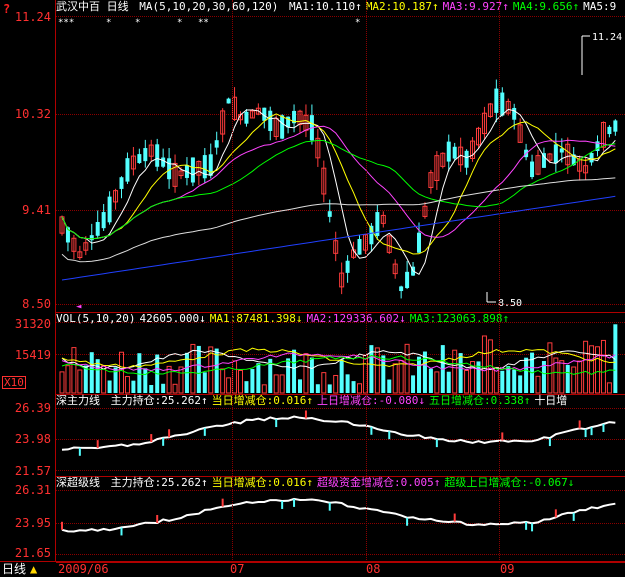 This screenshot has width=625, height=577. I want to click on date-label-august: 08, so click(373, 569).